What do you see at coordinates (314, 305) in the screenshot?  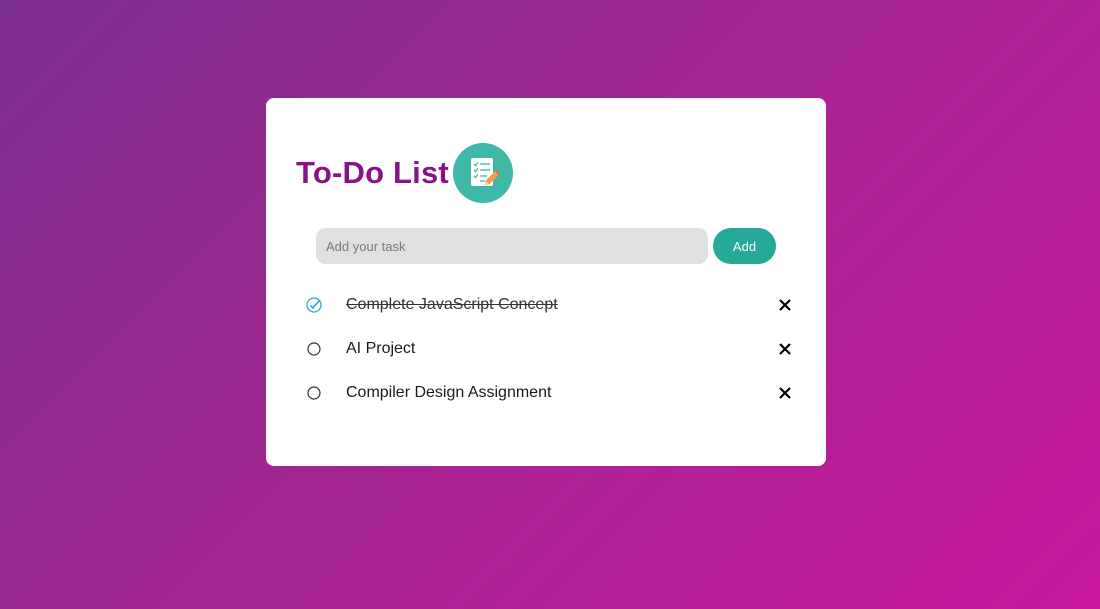 I see `checked-circle-icon` at bounding box center [314, 305].